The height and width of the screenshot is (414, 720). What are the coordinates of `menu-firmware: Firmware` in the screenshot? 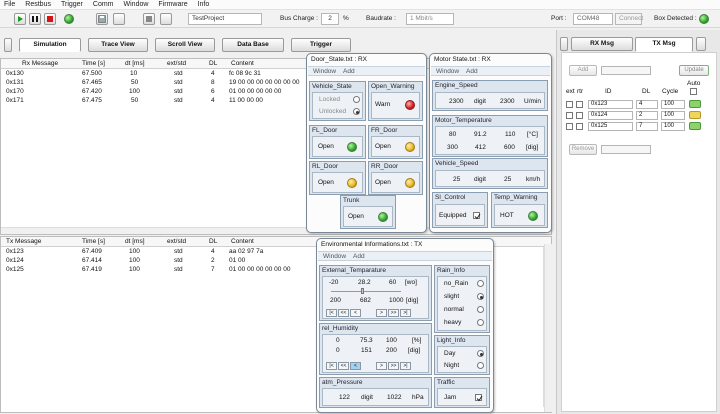 It's located at (172, 4).